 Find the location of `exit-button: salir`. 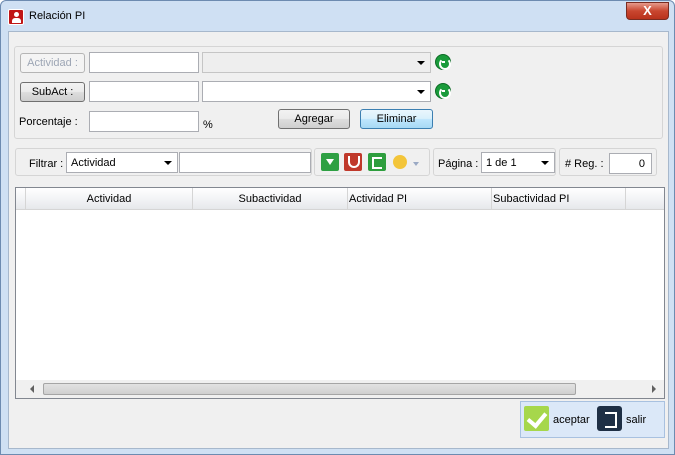

exit-button: salir is located at coordinates (636, 420).